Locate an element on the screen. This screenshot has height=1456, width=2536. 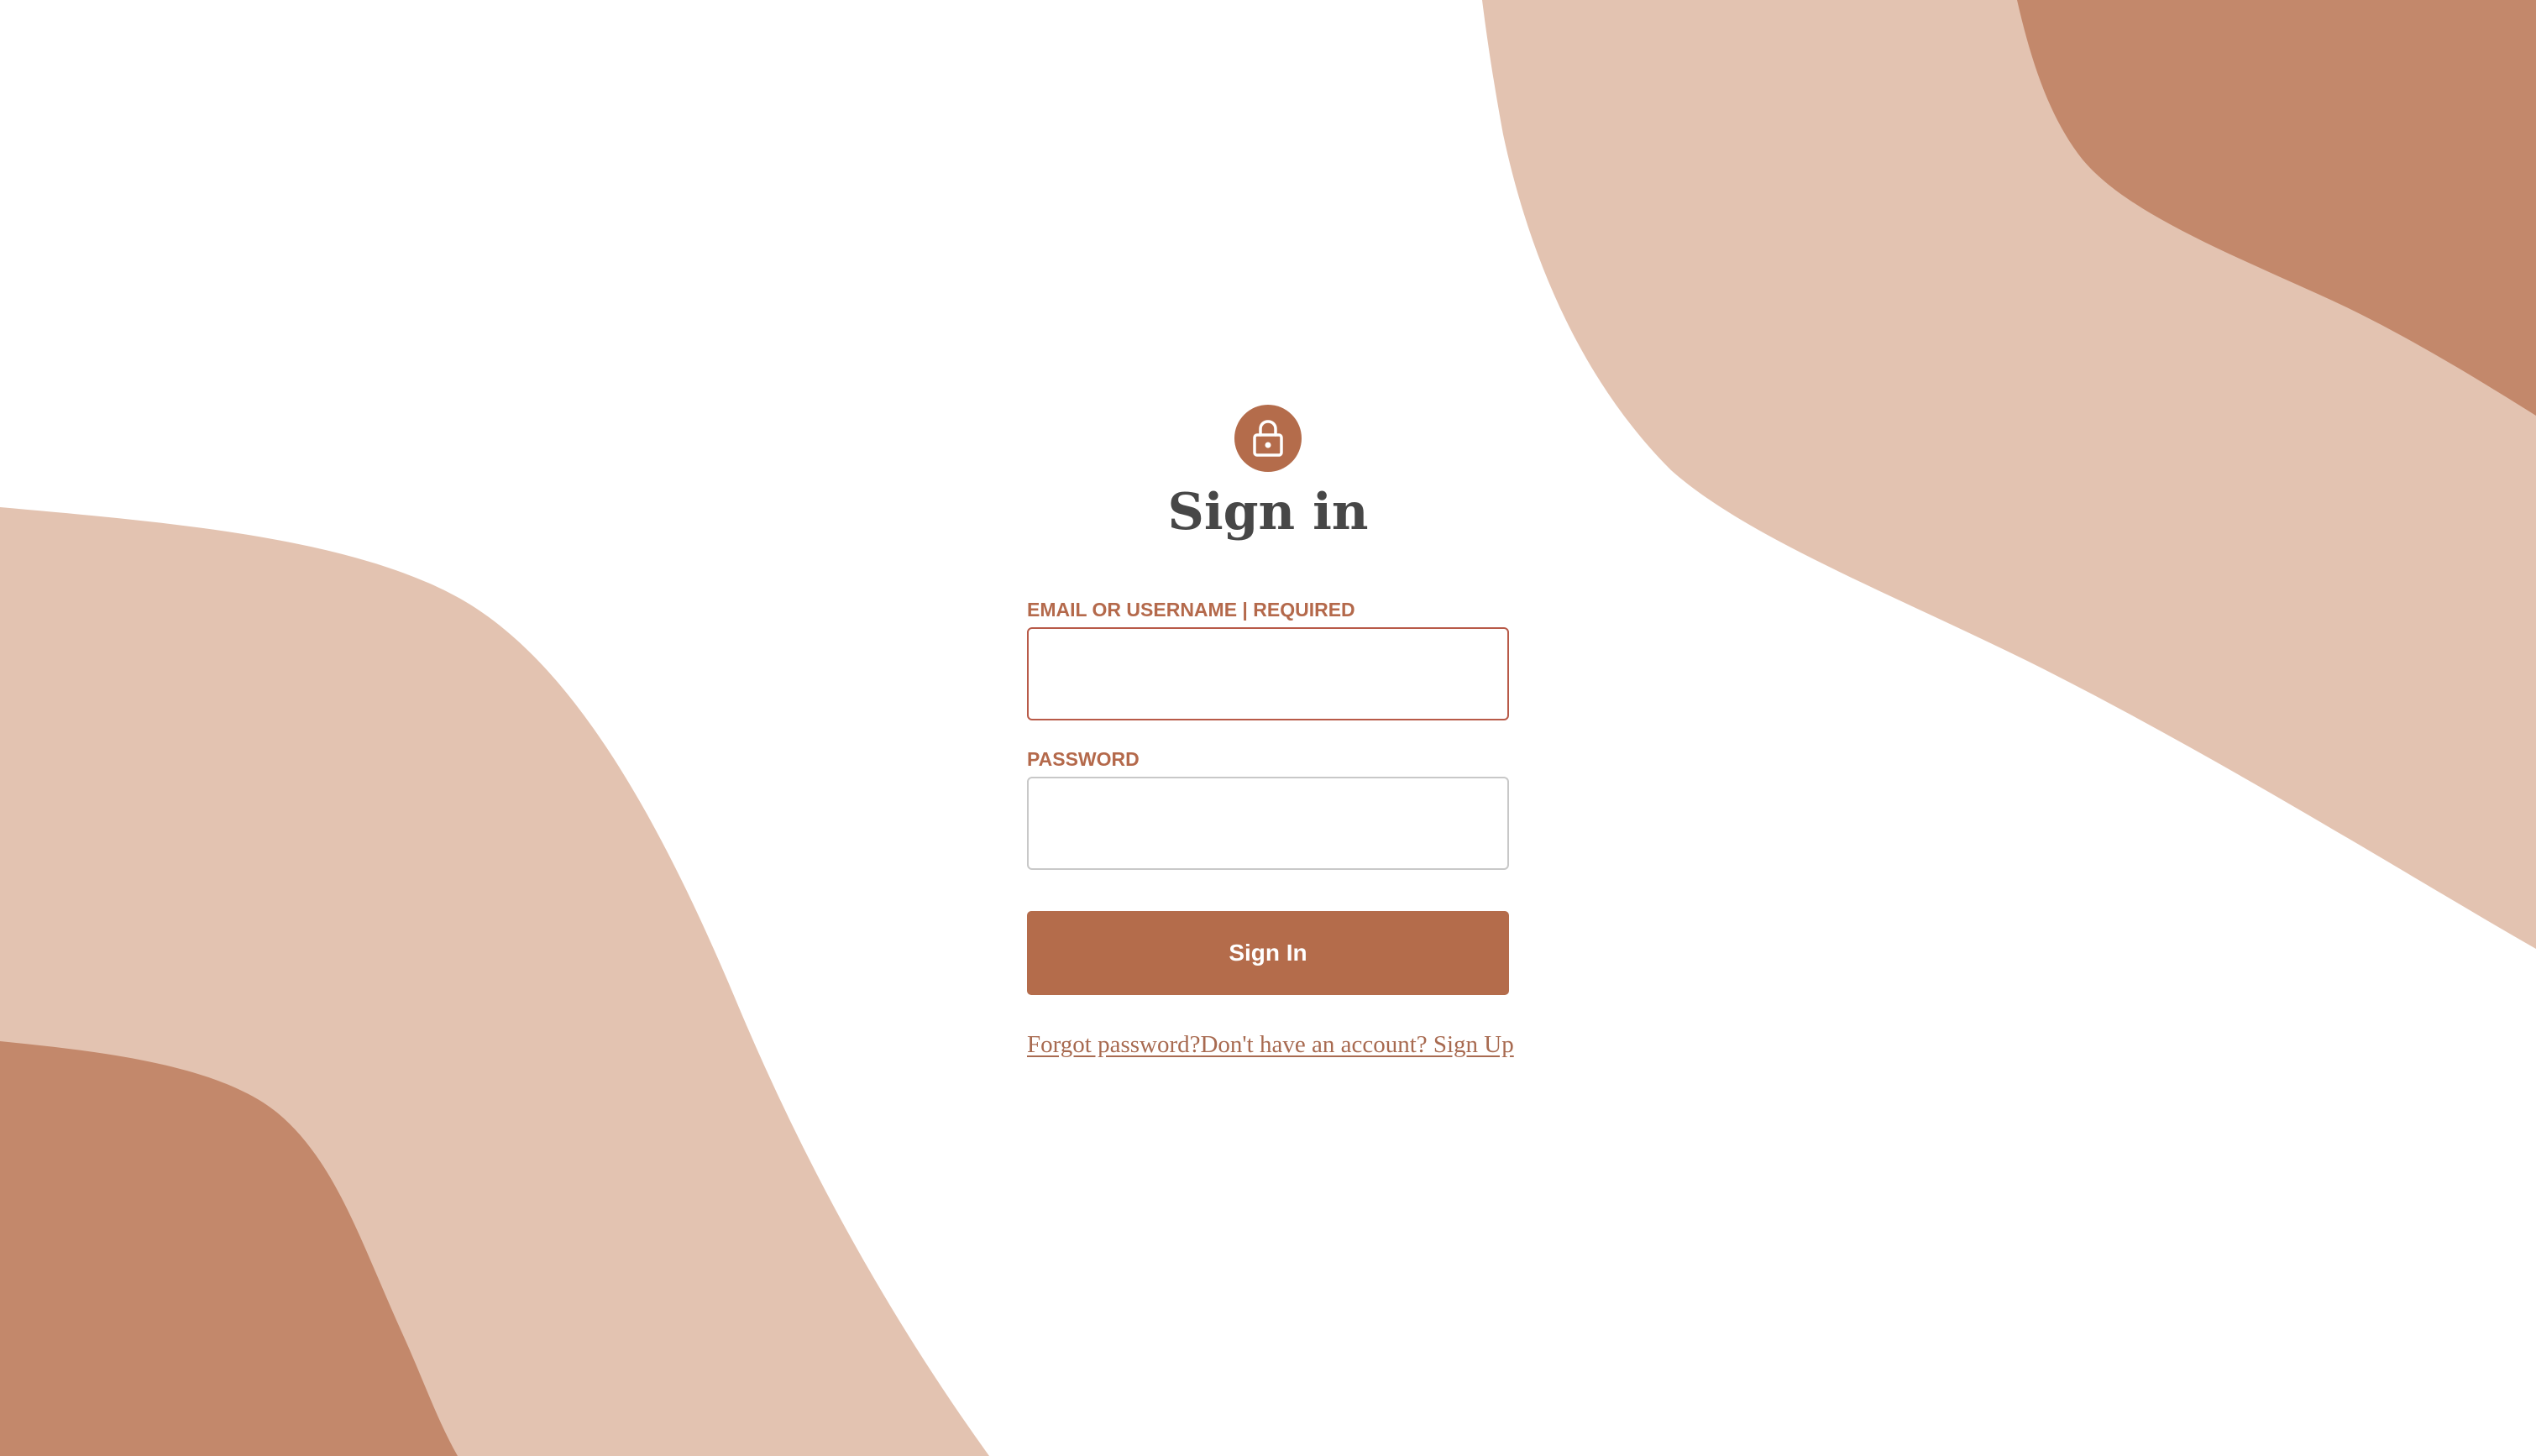
lock-badge is located at coordinates (1268, 438).